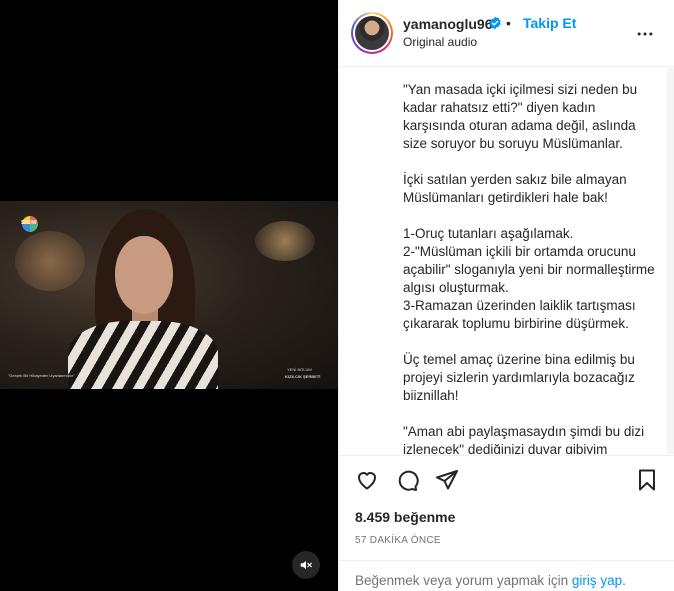 The height and width of the screenshot is (591, 674). What do you see at coordinates (670, 261) in the screenshot?
I see `caption-scrollbar` at bounding box center [670, 261].